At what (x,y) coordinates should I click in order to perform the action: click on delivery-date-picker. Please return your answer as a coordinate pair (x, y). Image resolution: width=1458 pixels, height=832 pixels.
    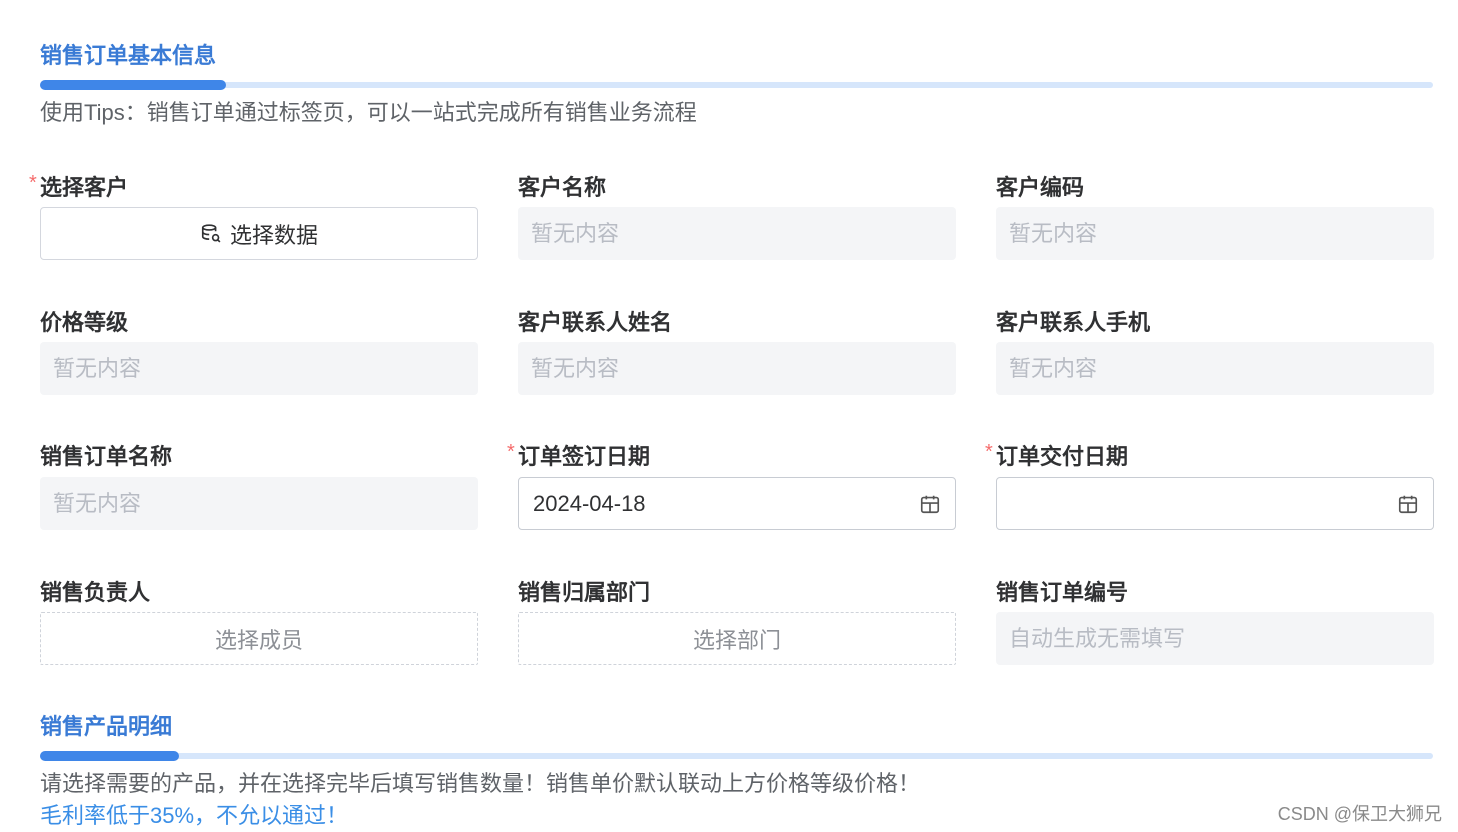
    Looking at the image, I should click on (1215, 503).